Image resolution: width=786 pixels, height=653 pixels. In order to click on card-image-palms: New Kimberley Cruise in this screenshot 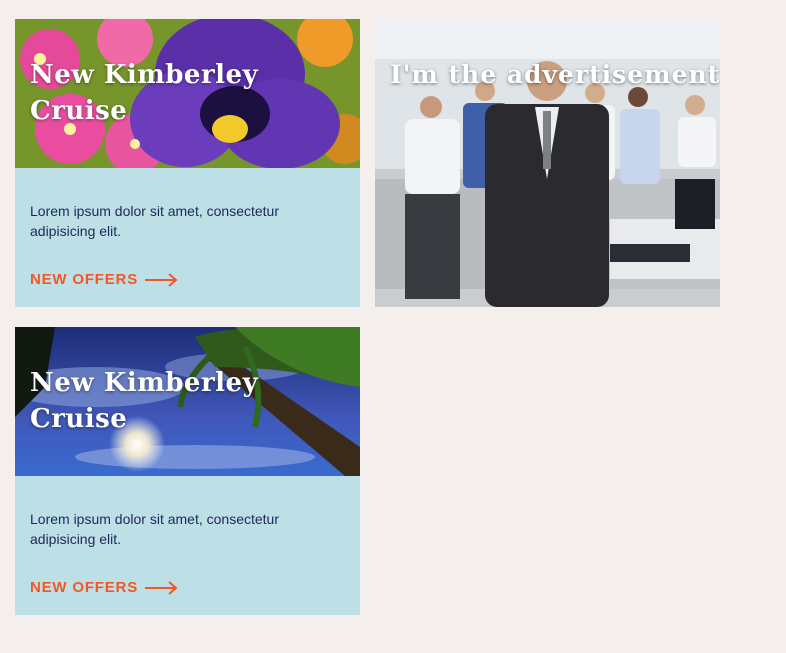, I will do `click(187, 401)`.